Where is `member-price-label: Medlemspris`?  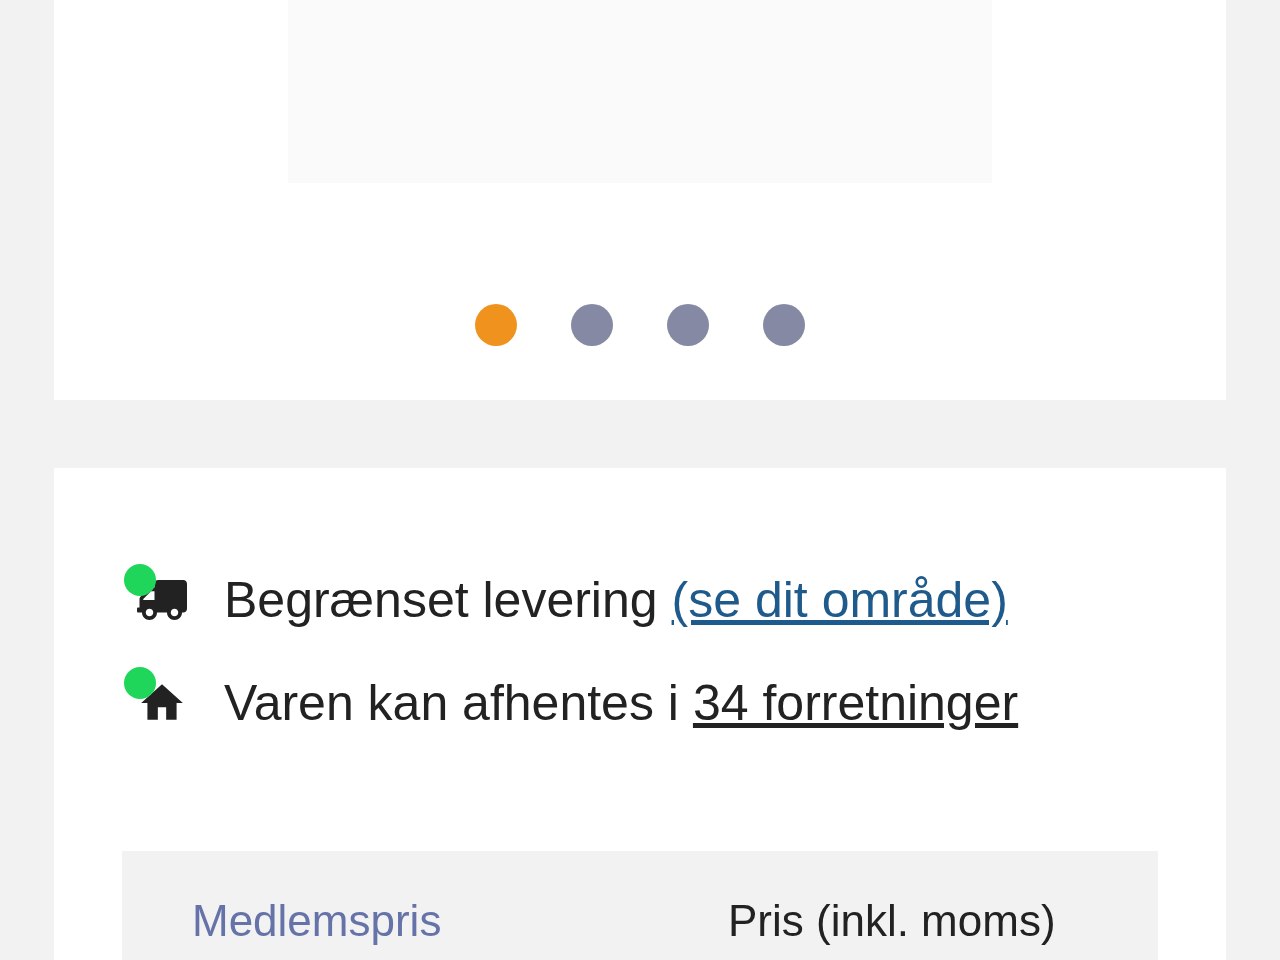 member-price-label: Medlemspris is located at coordinates (317, 921).